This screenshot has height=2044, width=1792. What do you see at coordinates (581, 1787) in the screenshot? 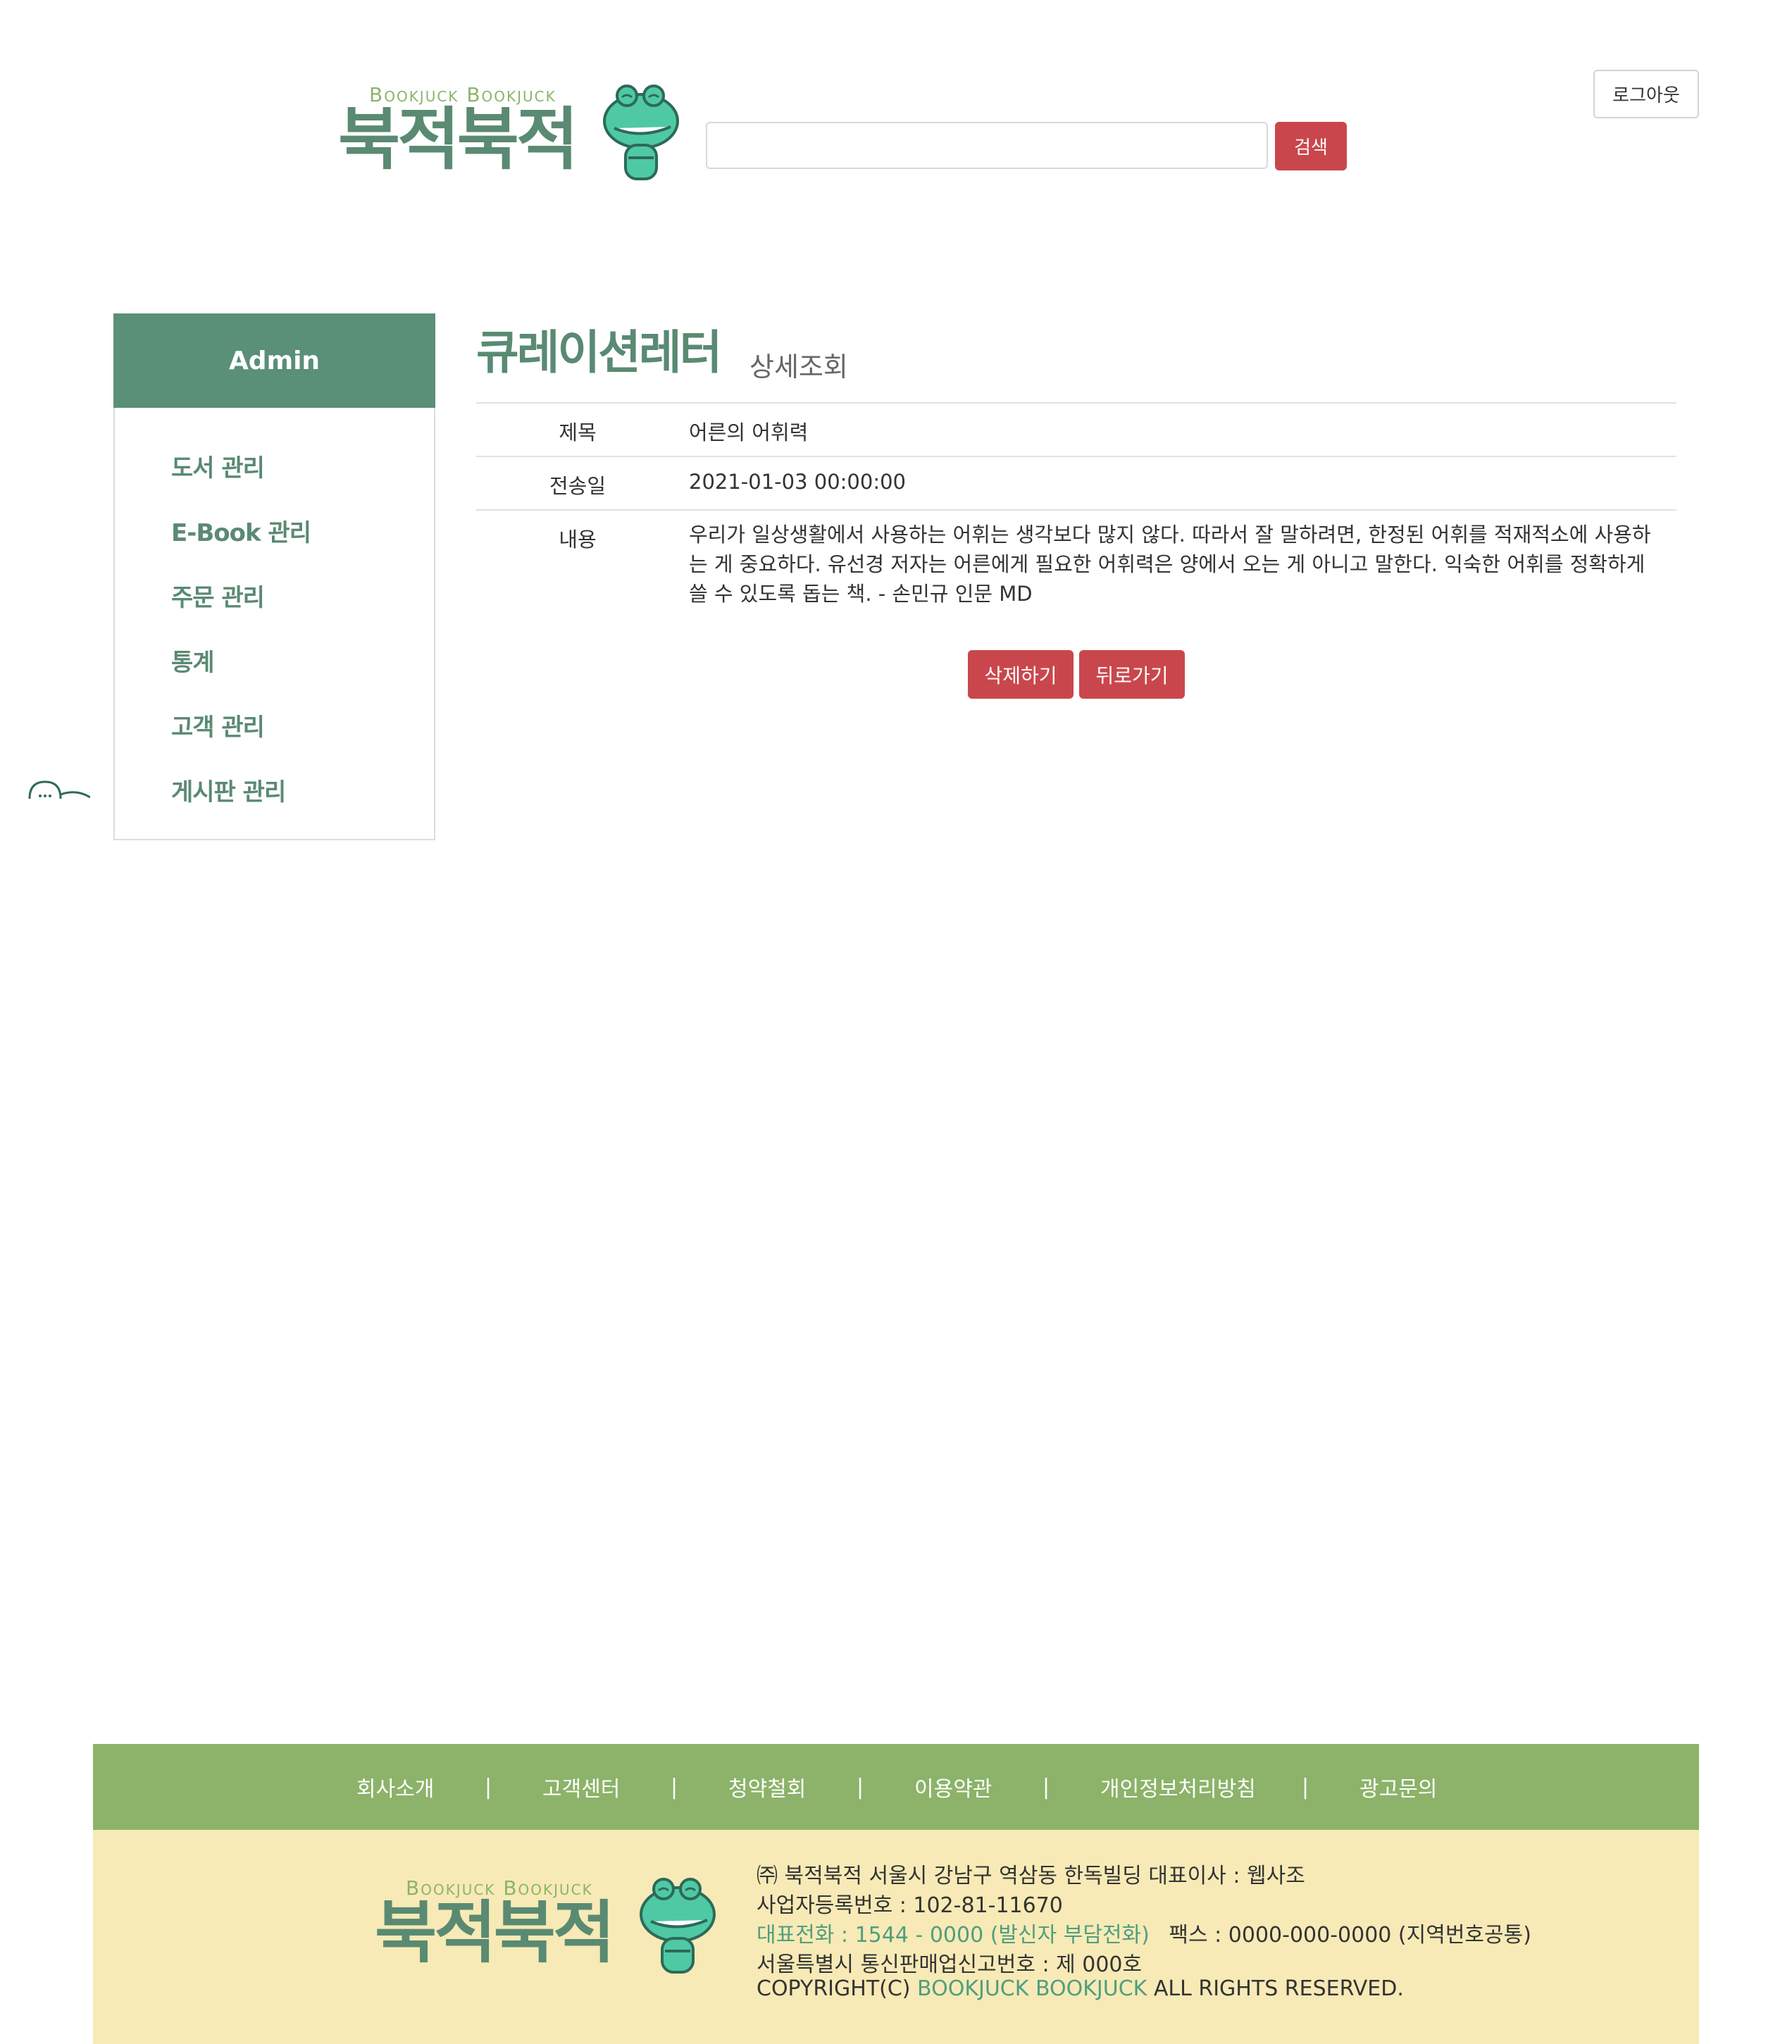
I see `footer-link-support: 고객센터` at bounding box center [581, 1787].